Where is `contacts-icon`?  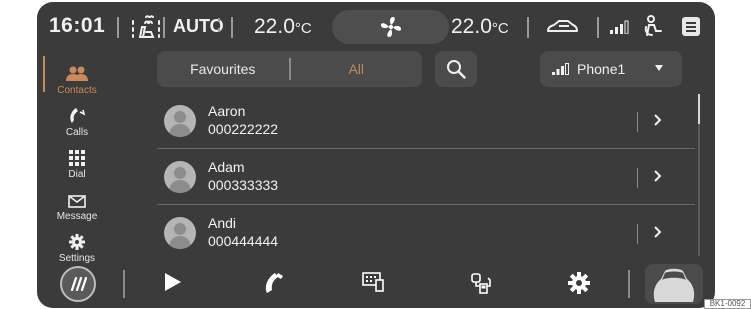 contacts-icon is located at coordinates (77, 73).